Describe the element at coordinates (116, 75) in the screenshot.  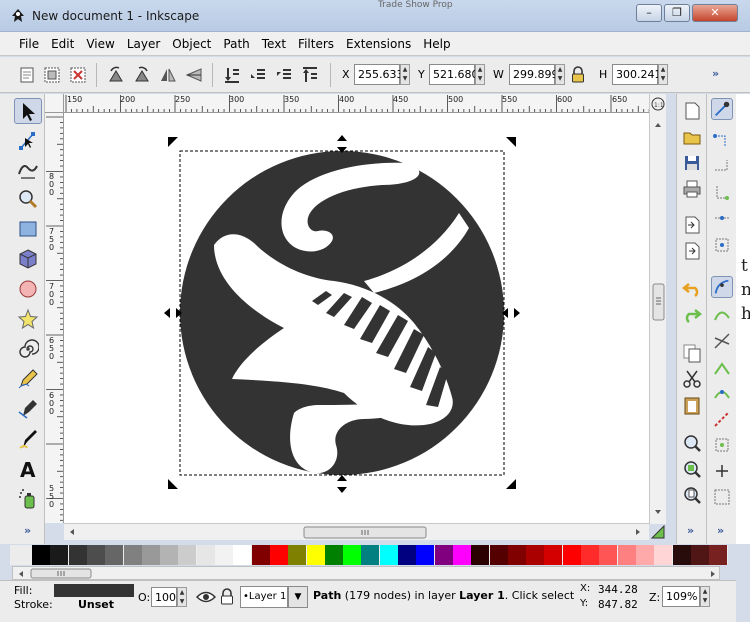
I see `rotate-ccw-icon` at that location.